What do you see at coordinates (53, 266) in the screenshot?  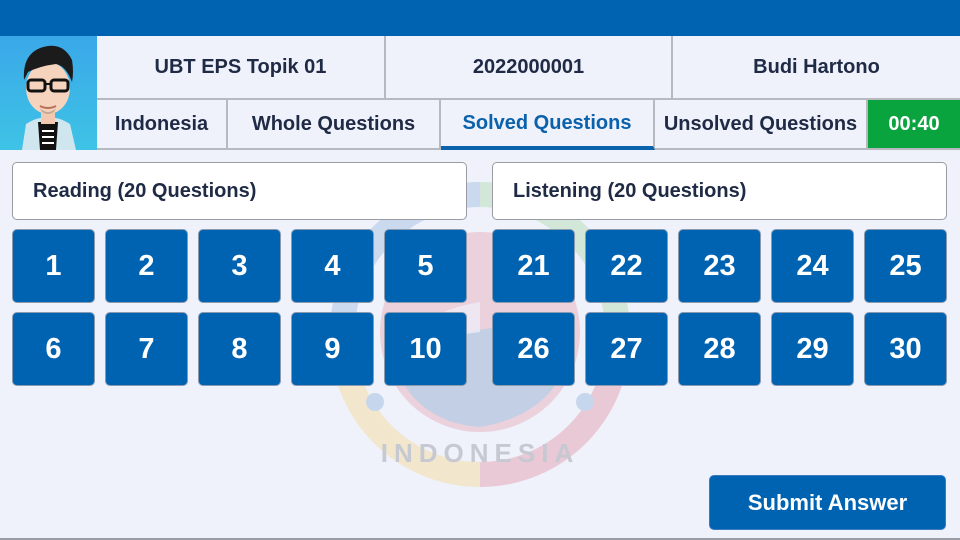 I see `question-button-1: 1` at bounding box center [53, 266].